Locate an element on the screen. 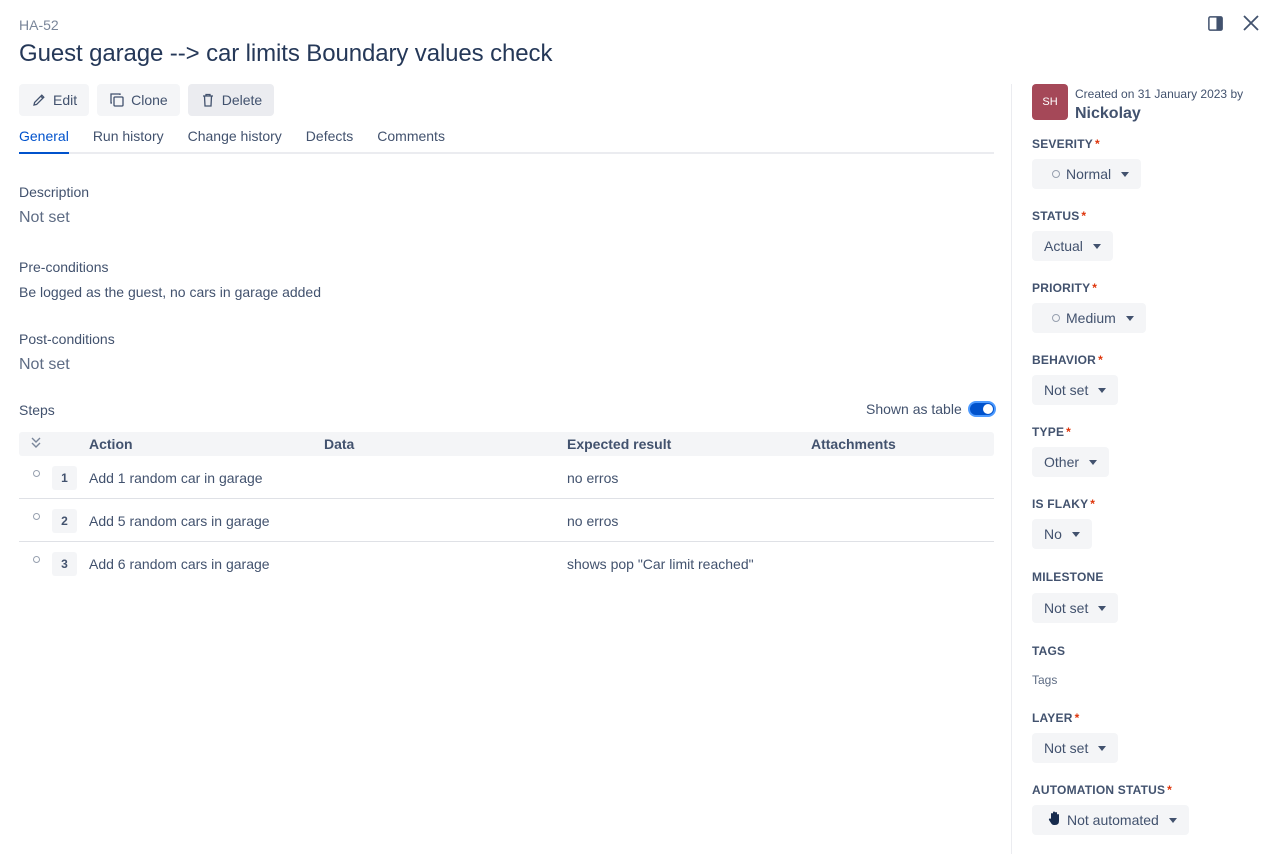 This screenshot has height=868, width=1279. layer-value: Not set is located at coordinates (1066, 748).